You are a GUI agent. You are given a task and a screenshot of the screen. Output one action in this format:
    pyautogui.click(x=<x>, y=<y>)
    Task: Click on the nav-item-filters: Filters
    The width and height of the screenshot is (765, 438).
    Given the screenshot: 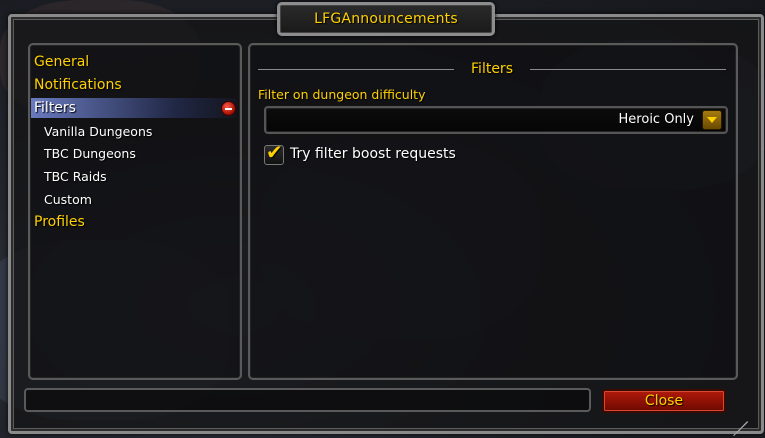 What is the action you would take?
    pyautogui.click(x=55, y=108)
    